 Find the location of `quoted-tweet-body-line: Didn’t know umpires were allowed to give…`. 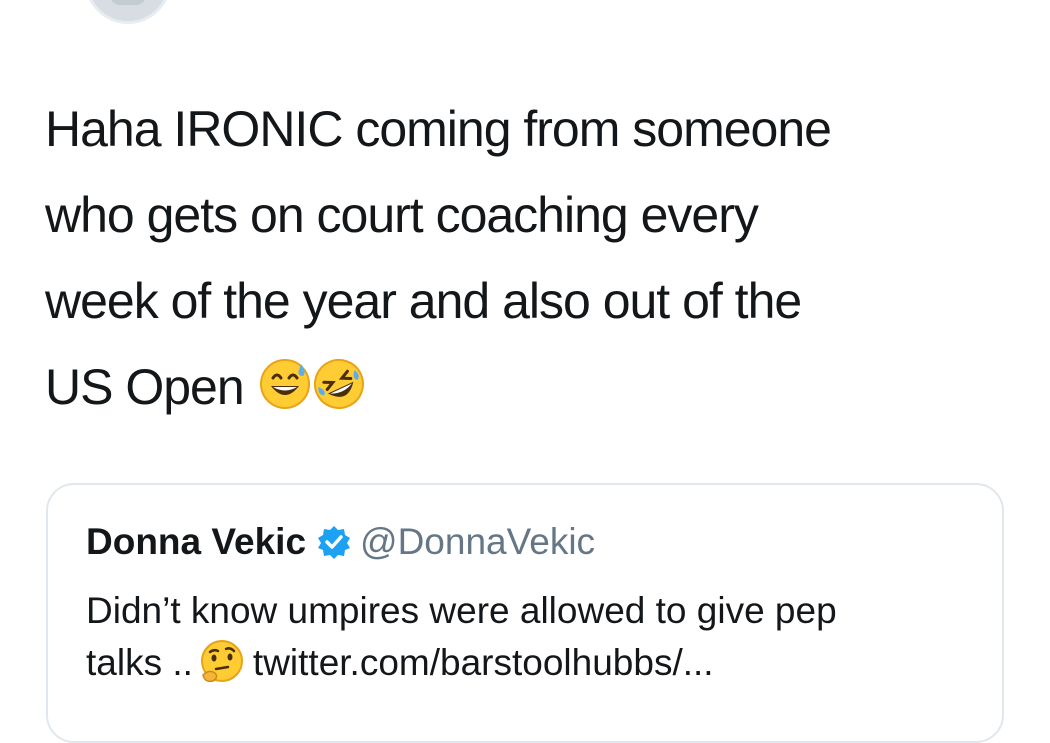

quoted-tweet-body-line: Didn’t know umpires were allowed to give… is located at coordinates (461, 610).